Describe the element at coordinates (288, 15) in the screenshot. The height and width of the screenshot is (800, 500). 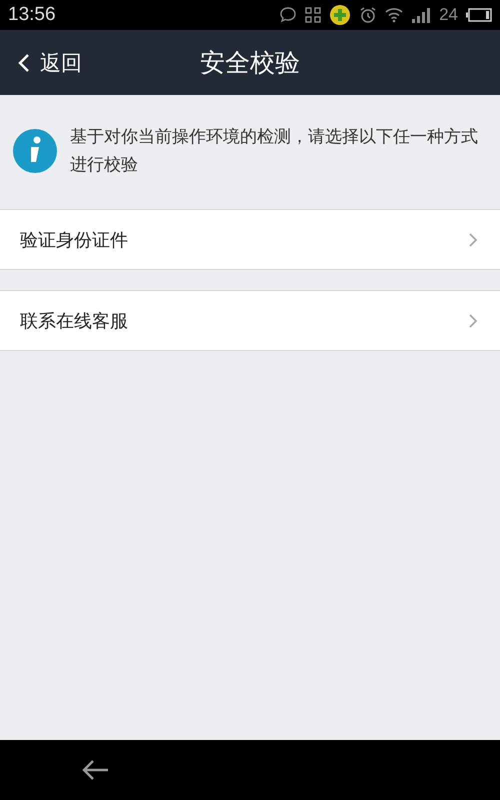
I see `chat-bubble-icon` at that location.